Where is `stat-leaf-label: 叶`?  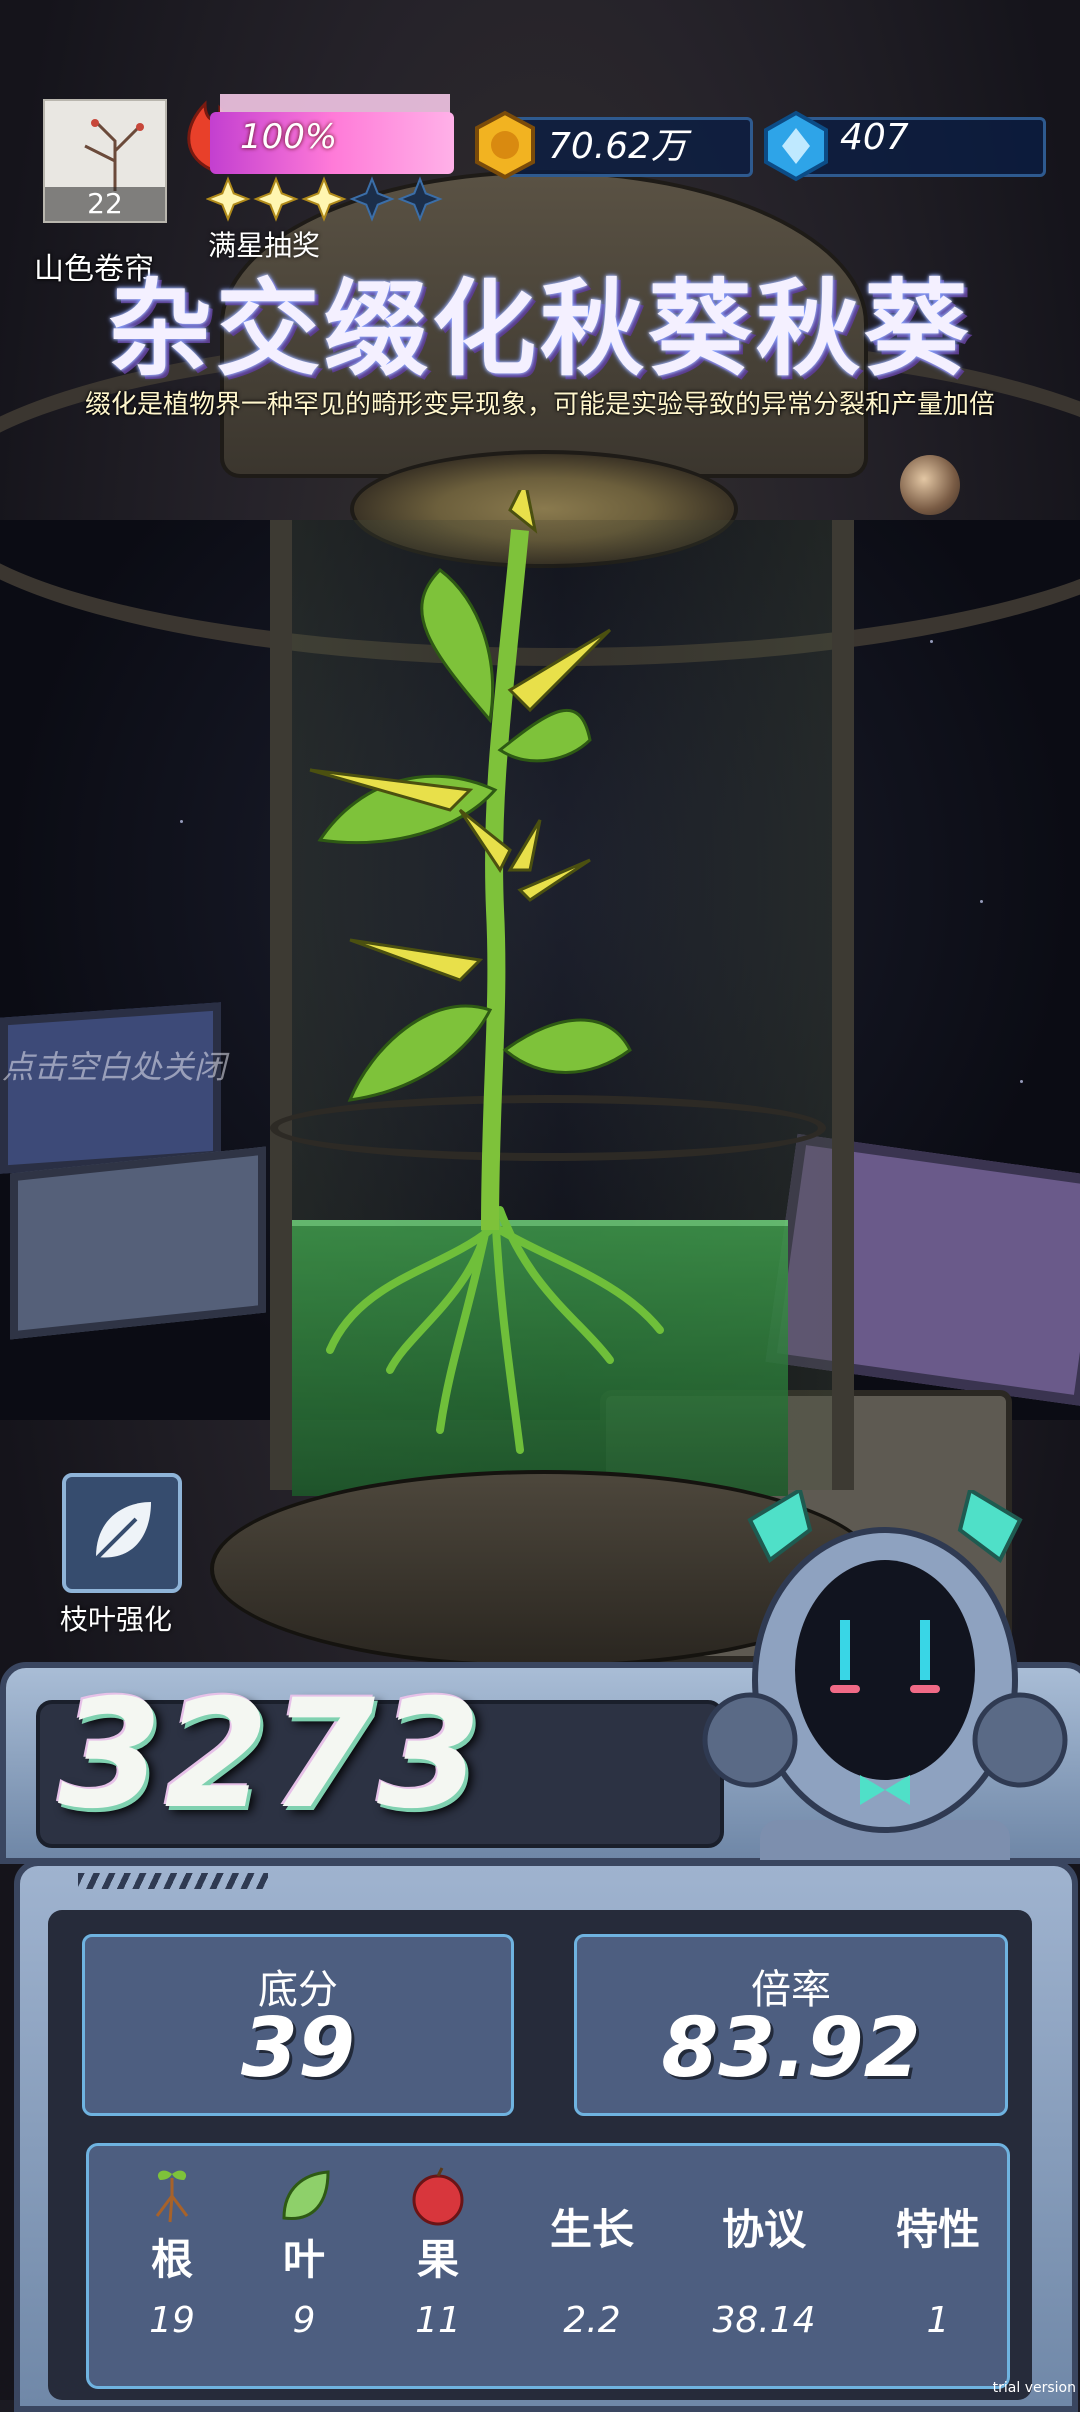
stat-leaf-label: 叶 is located at coordinates (303, 2259).